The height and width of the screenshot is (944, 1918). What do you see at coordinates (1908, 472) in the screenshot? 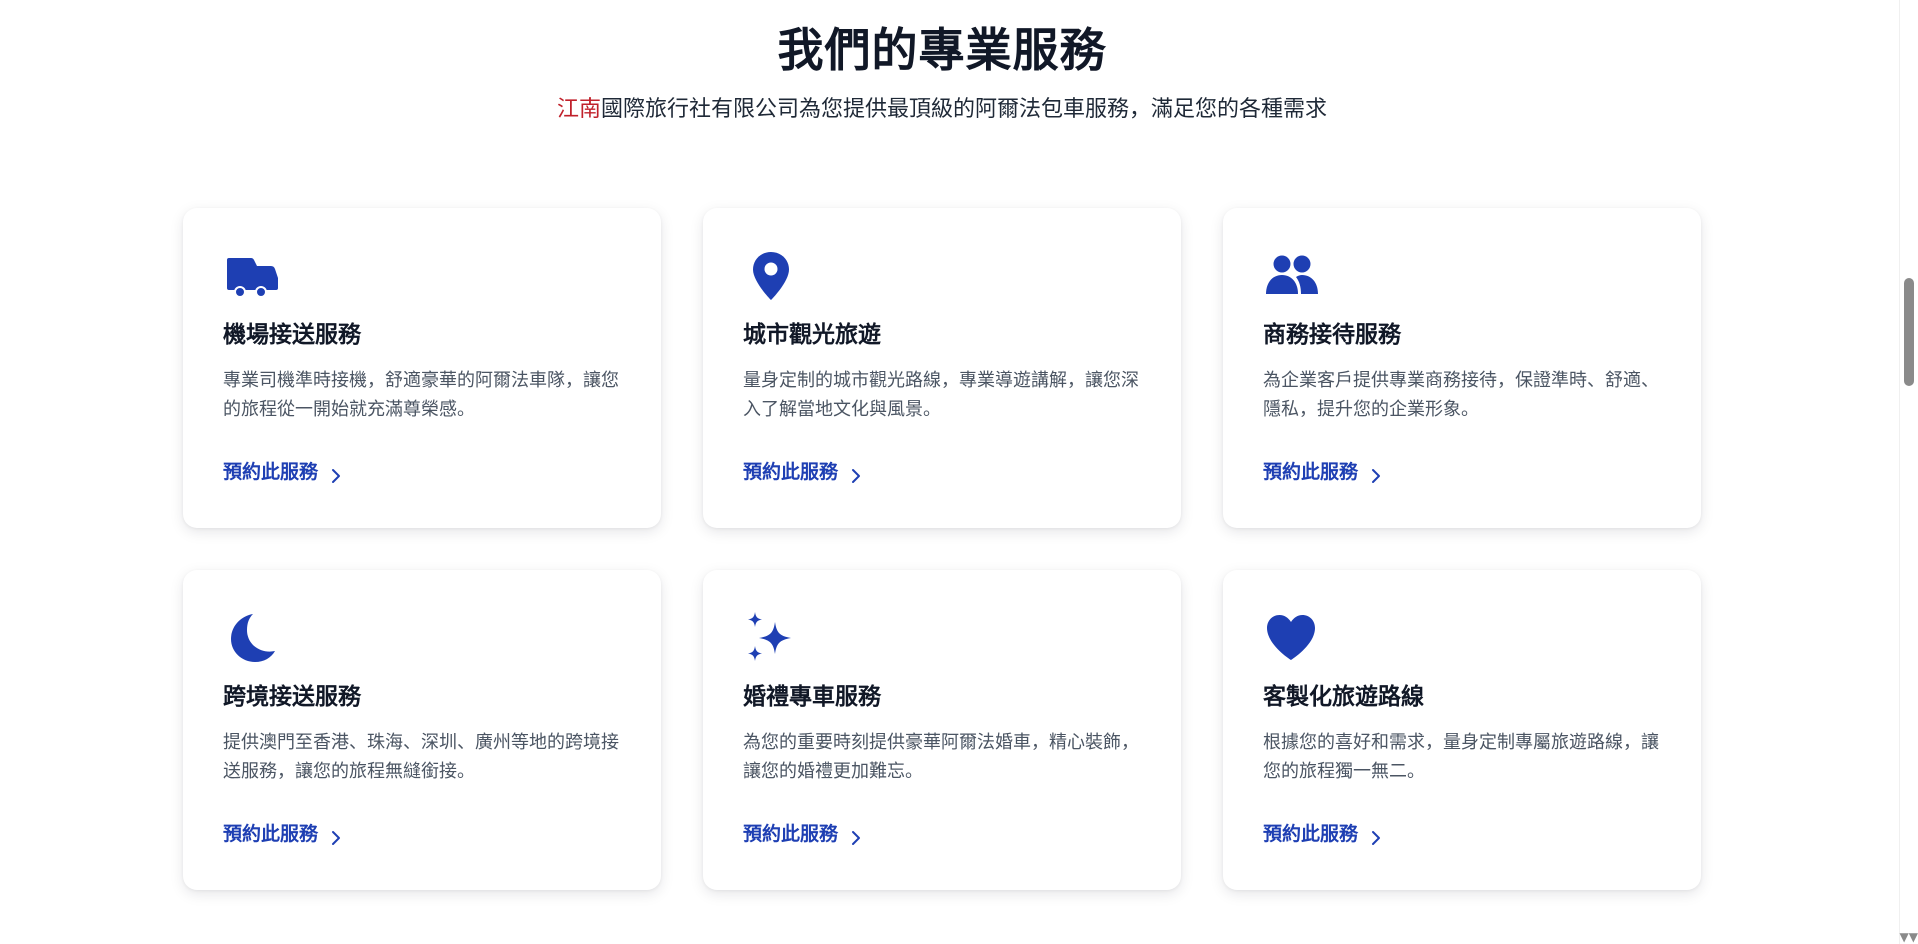
I see `vertical-scrollbar` at bounding box center [1908, 472].